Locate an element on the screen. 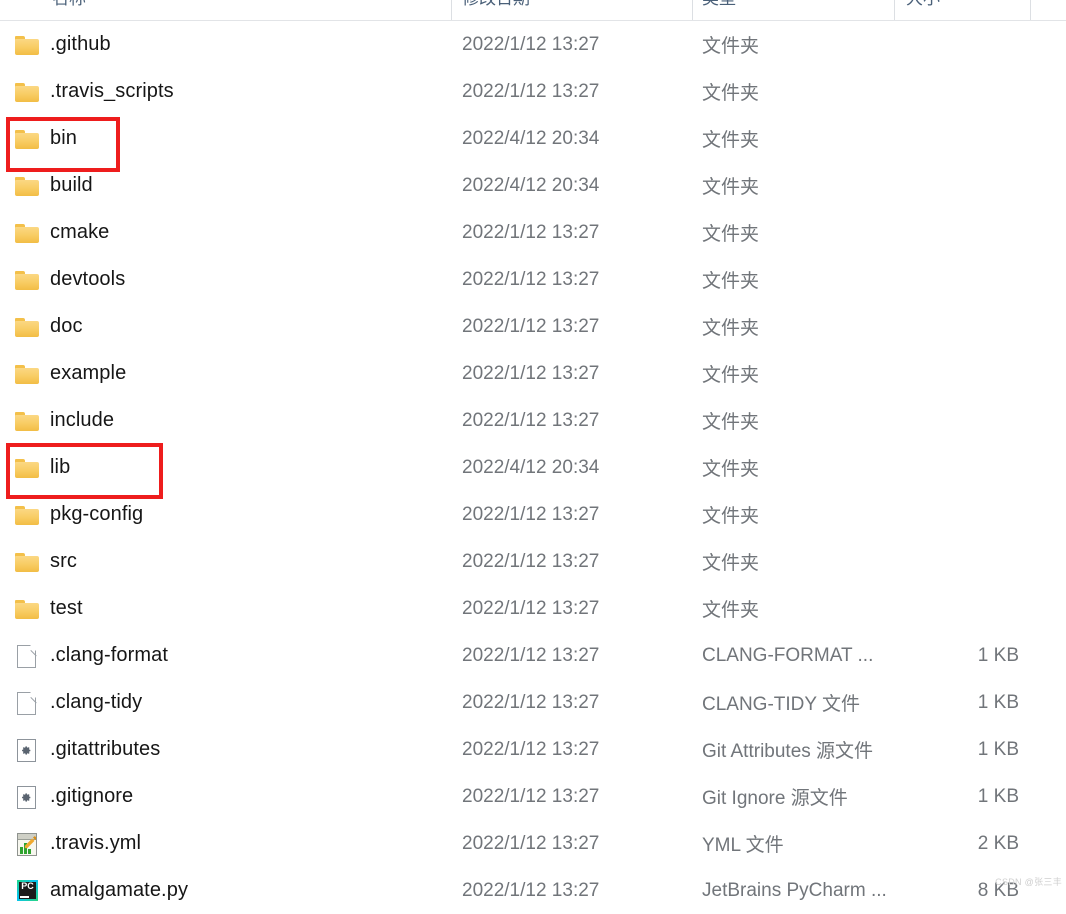 The image size is (1066, 914). table-row: lib 2022/4/12 20:34 文件夹 is located at coordinates (533, 467).